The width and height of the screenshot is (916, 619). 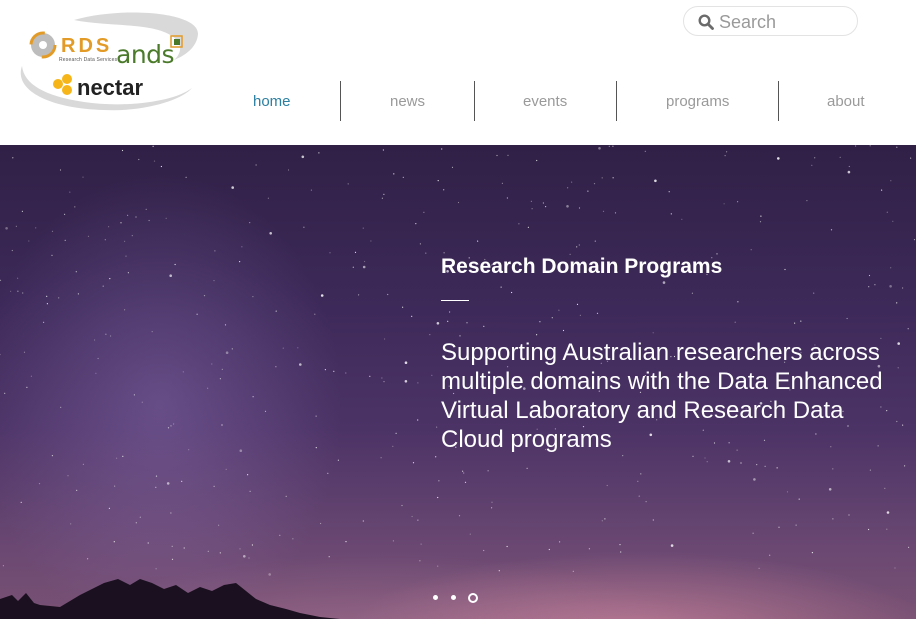 I want to click on slide-indicators, so click(x=460, y=599).